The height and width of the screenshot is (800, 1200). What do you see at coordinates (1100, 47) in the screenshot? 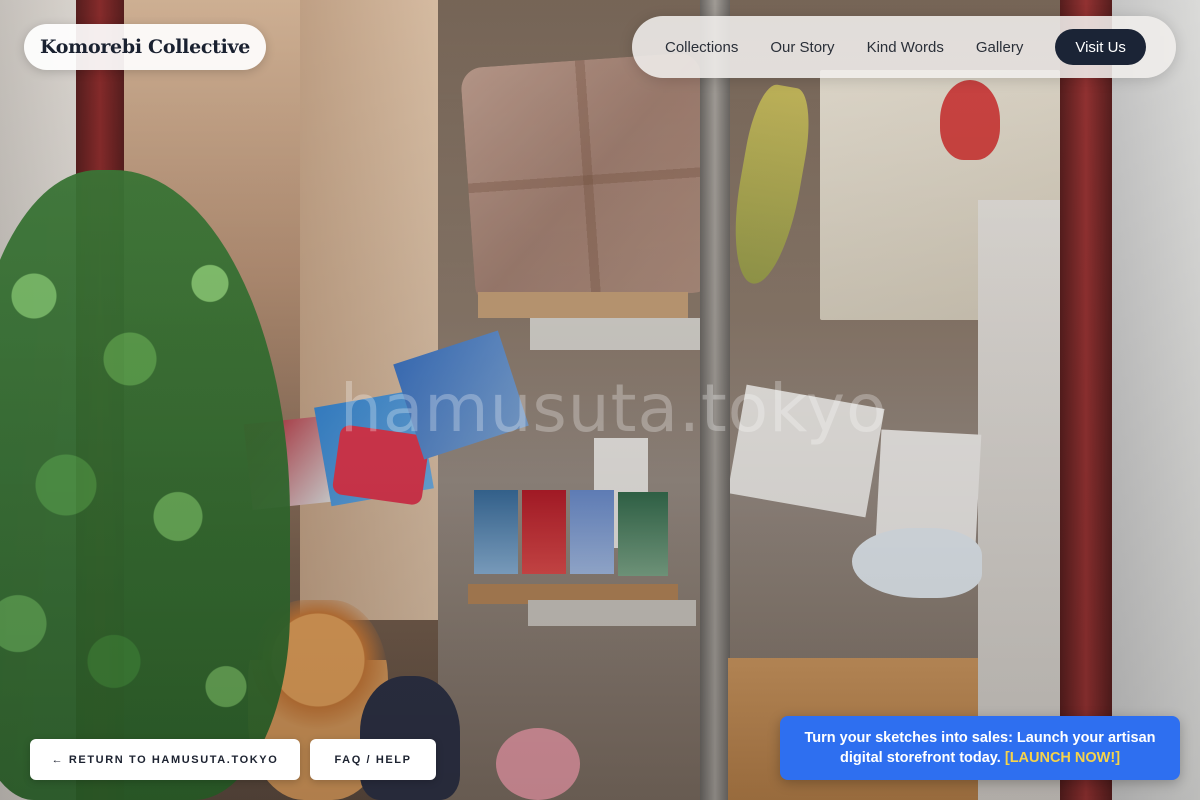
I see `visit-us-button: Visit Us` at bounding box center [1100, 47].